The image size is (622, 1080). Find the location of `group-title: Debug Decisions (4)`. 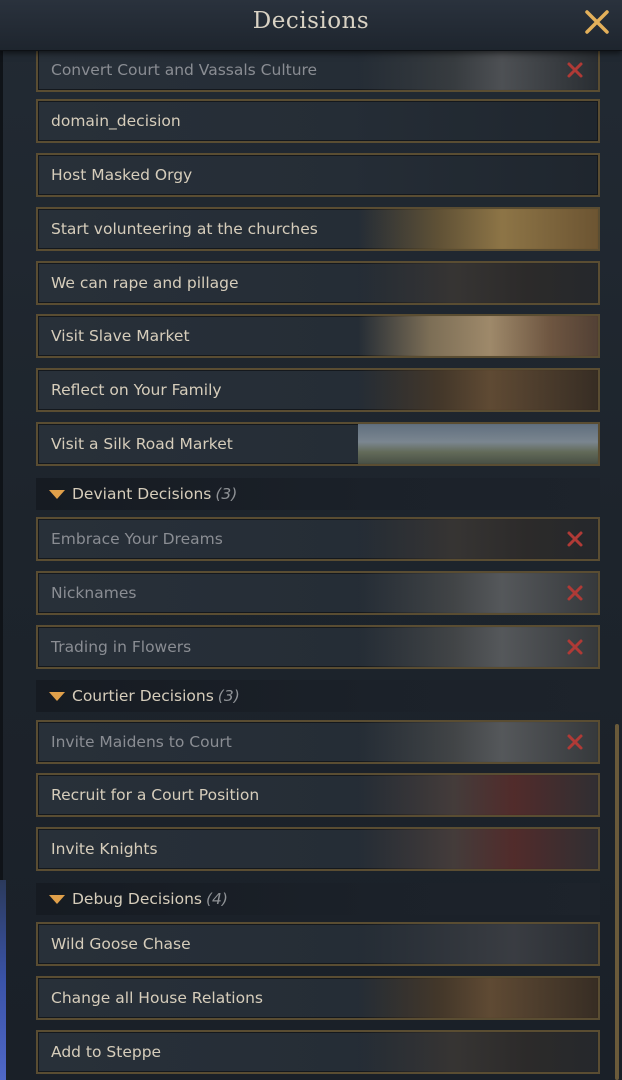

group-title: Debug Decisions (4) is located at coordinates (150, 899).